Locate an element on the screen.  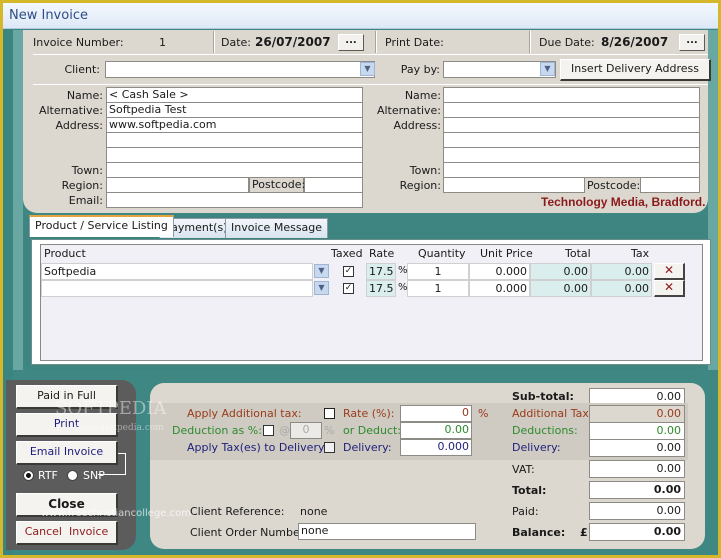
apply-tax-delivery-label: Apply Tax(es) to Delivery: is located at coordinates (257, 447).